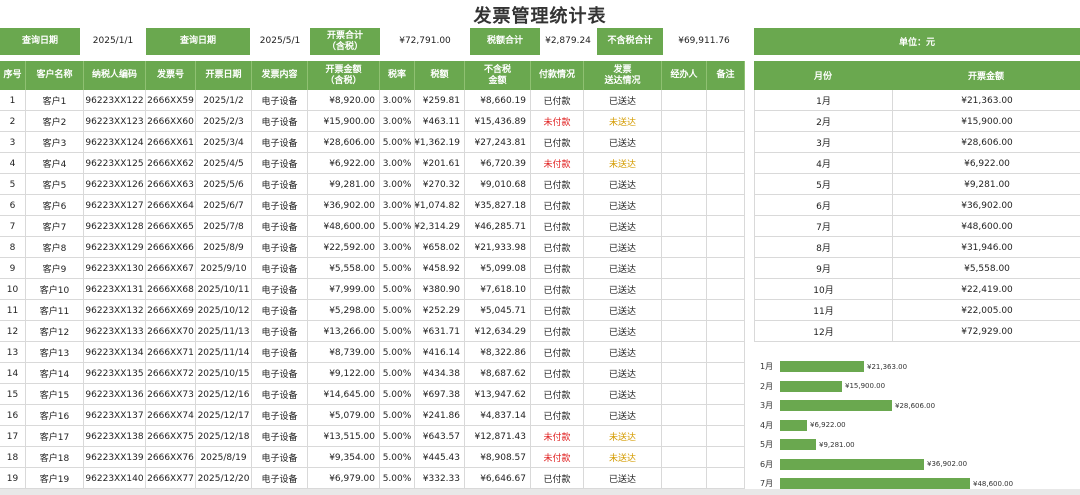  What do you see at coordinates (115, 163) in the screenshot?
I see `cell-tax-id: 96223XX125` at bounding box center [115, 163].